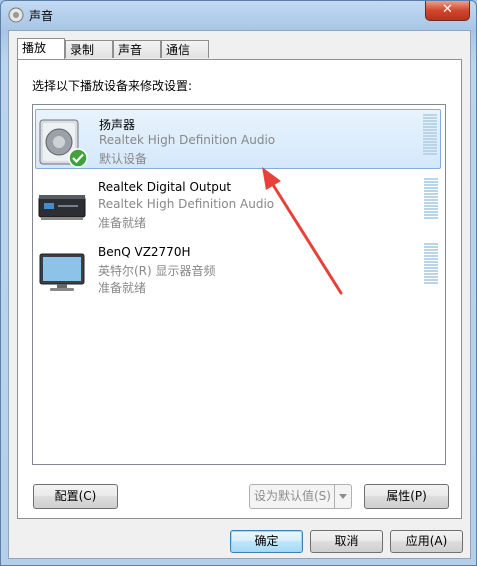  What do you see at coordinates (62, 272) in the screenshot?
I see `monitor-icon` at bounding box center [62, 272].